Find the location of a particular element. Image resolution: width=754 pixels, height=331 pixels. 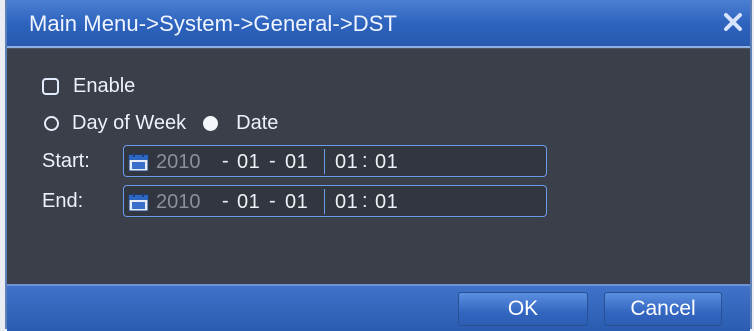

start-datetime-field: 2010 - 01 - 01 01 : 01 is located at coordinates (335, 161).